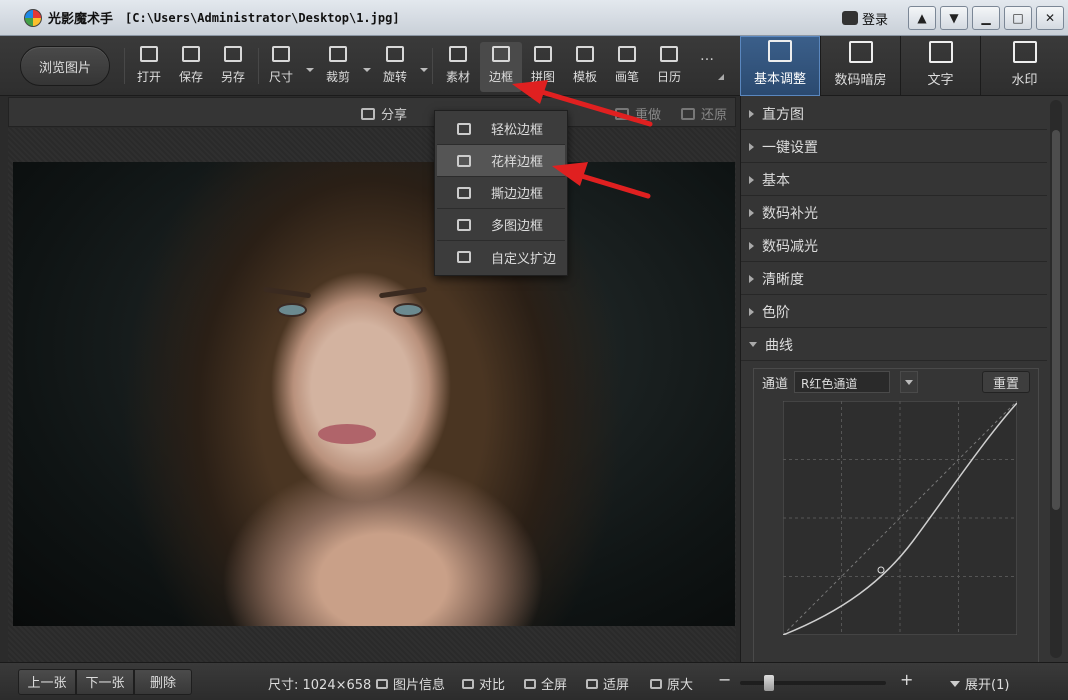 Image resolution: width=1068 pixels, height=700 pixels. What do you see at coordinates (940, 66) in the screenshot?
I see `tab-text: 文字` at bounding box center [940, 66].